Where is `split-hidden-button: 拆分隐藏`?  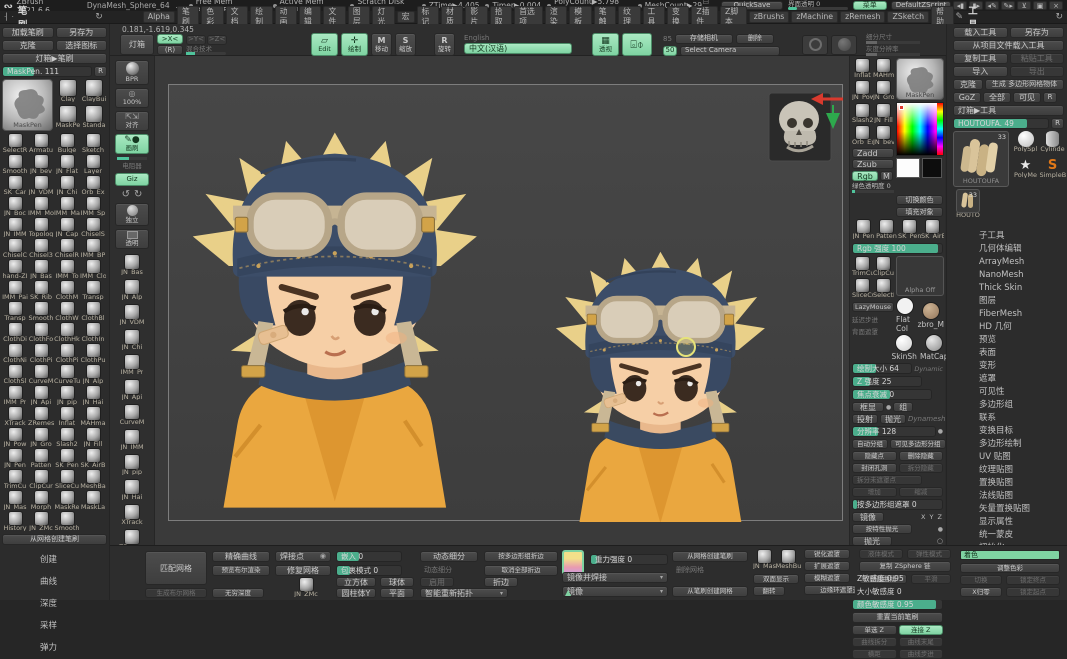 split-hidden-button: 拆分隐藏 is located at coordinates (920, 468).